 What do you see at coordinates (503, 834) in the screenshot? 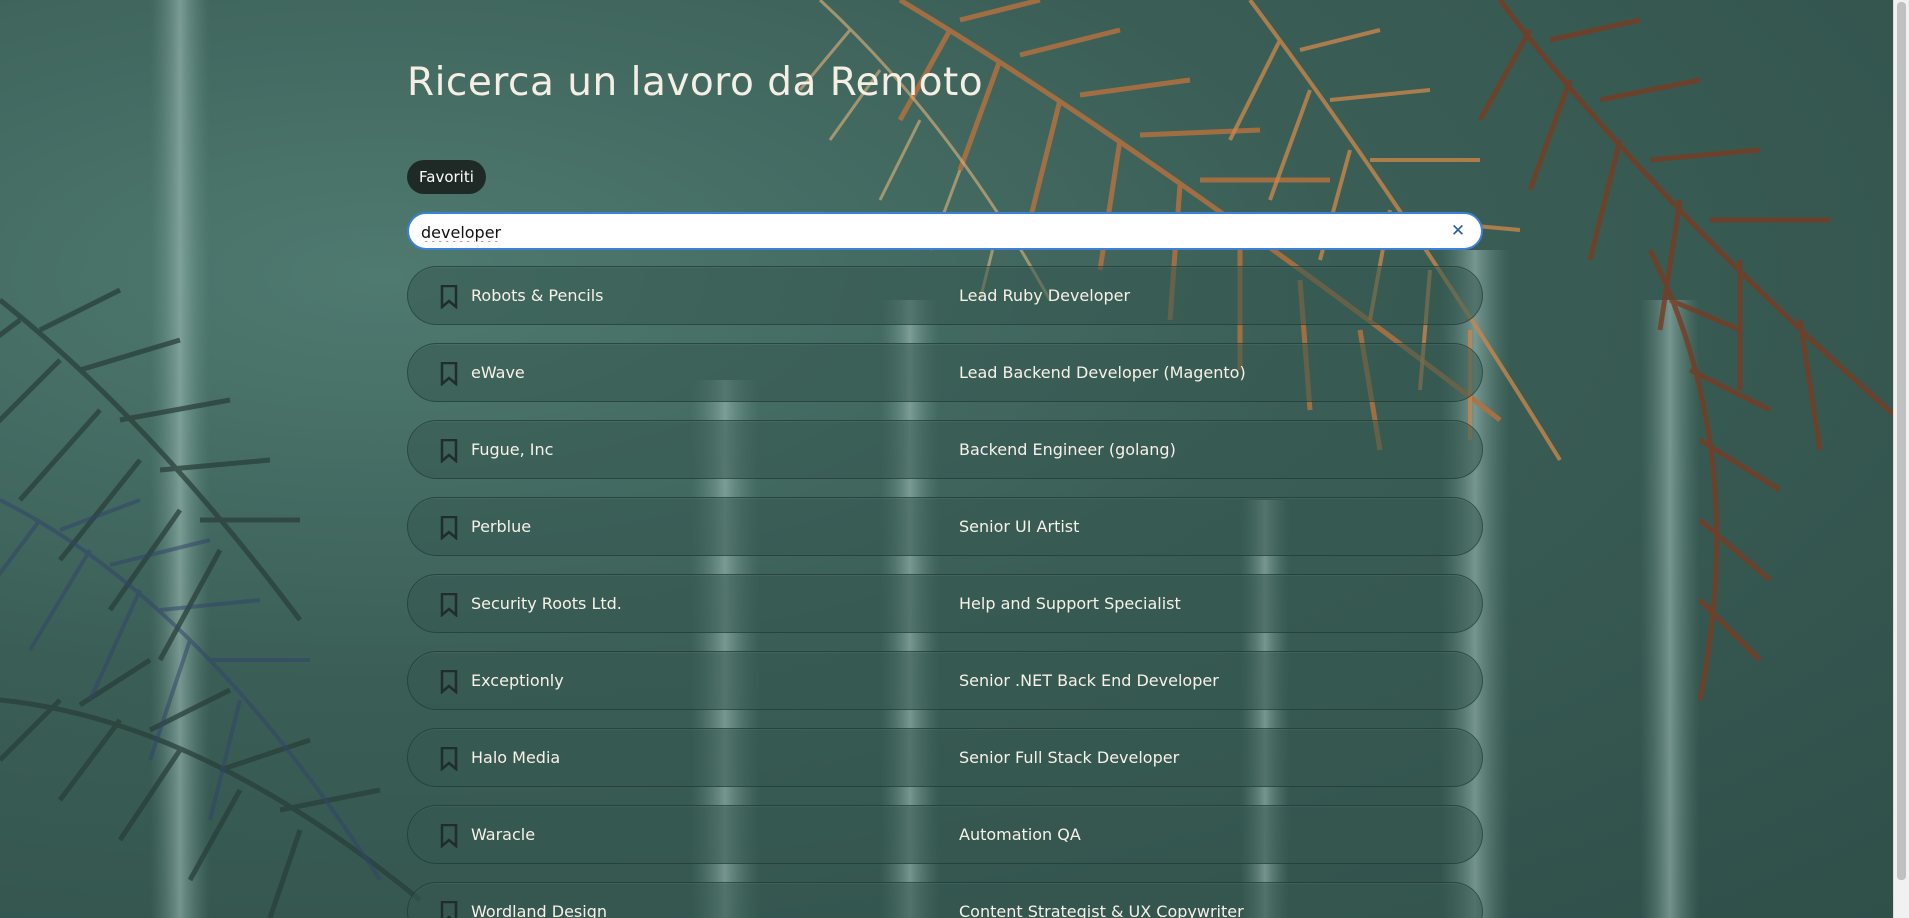
I see `company-name: Waracle` at bounding box center [503, 834].